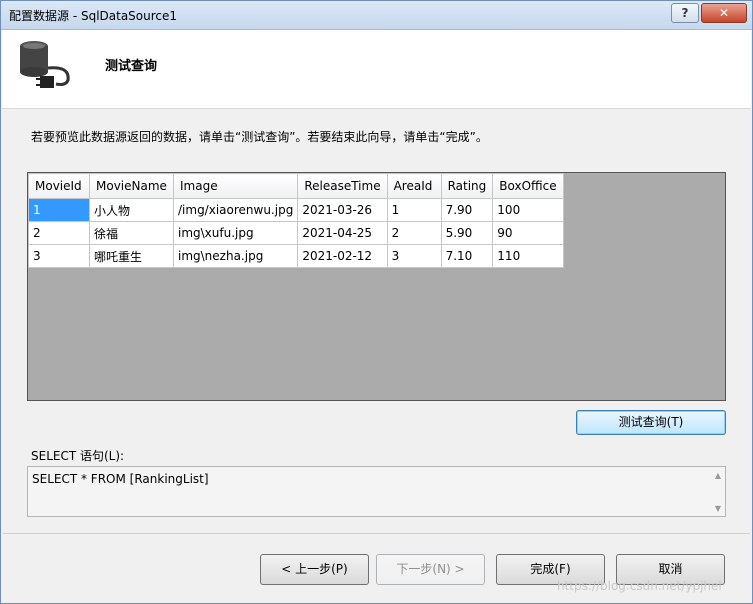  I want to click on table-cell: /img/xiaorenwu.jpg, so click(235, 210).